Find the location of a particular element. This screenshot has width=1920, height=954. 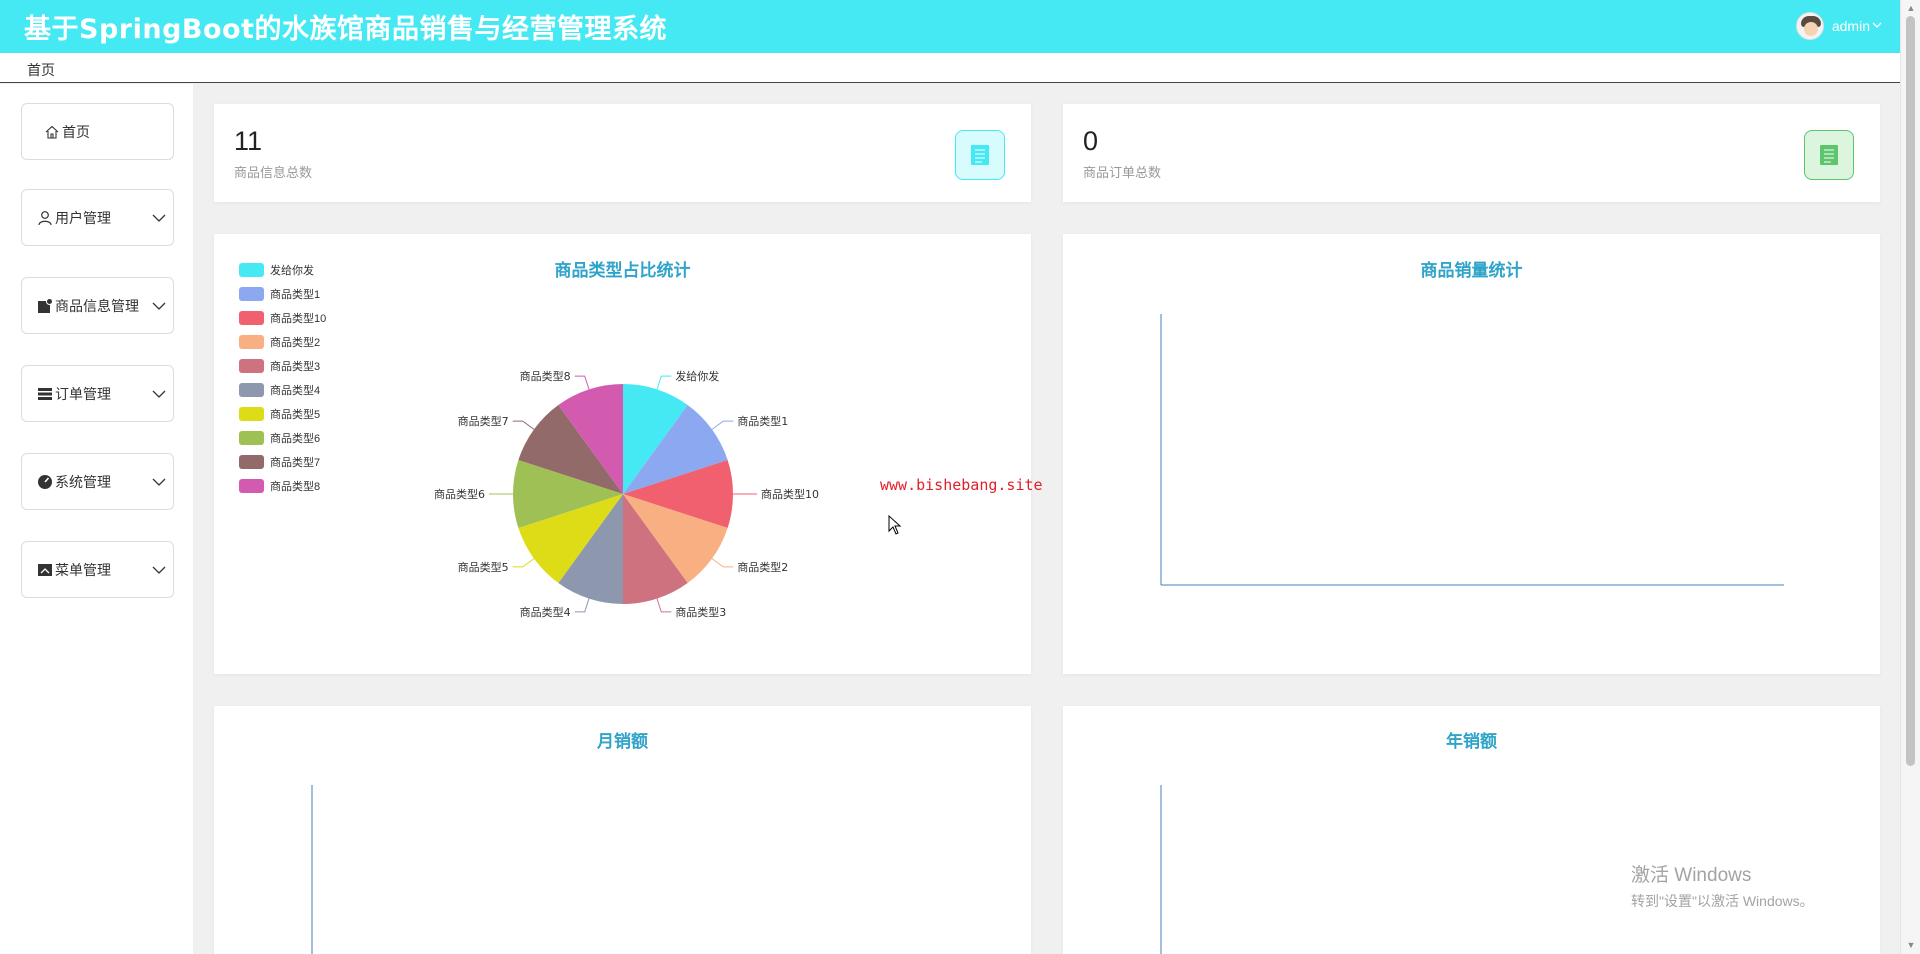

mouse-cursor-icon is located at coordinates (895, 527).